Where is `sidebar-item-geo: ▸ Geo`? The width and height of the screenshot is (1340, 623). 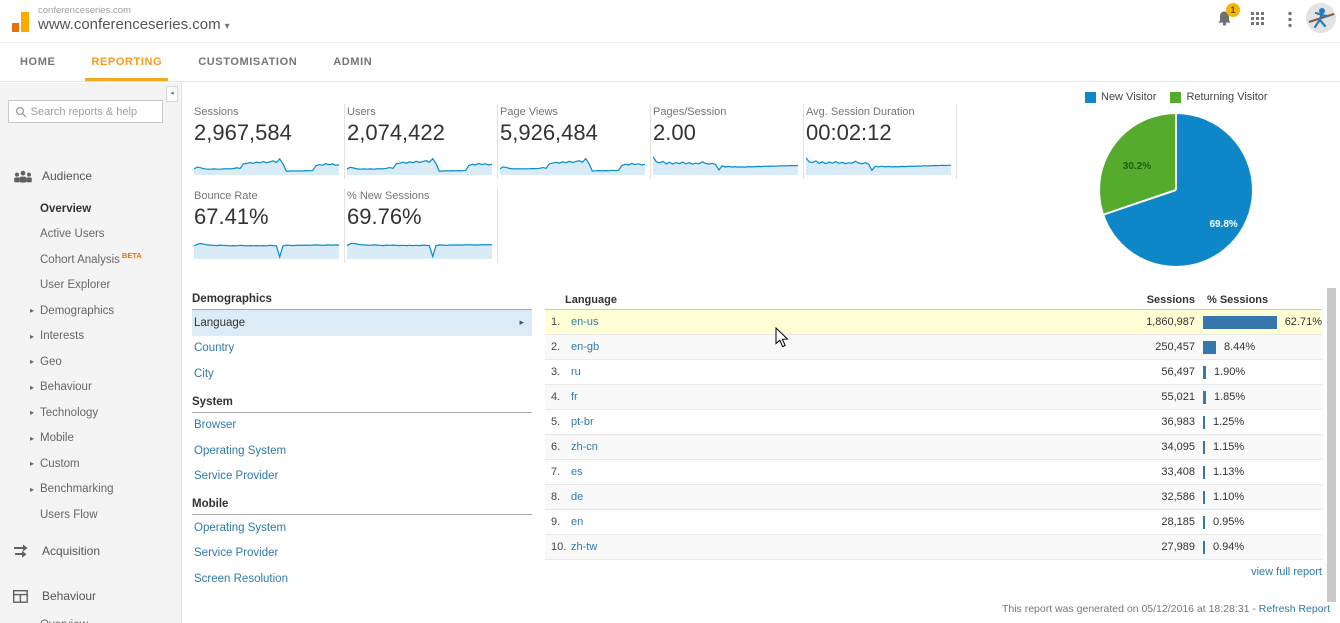 sidebar-item-geo: ▸ Geo is located at coordinates (90, 362).